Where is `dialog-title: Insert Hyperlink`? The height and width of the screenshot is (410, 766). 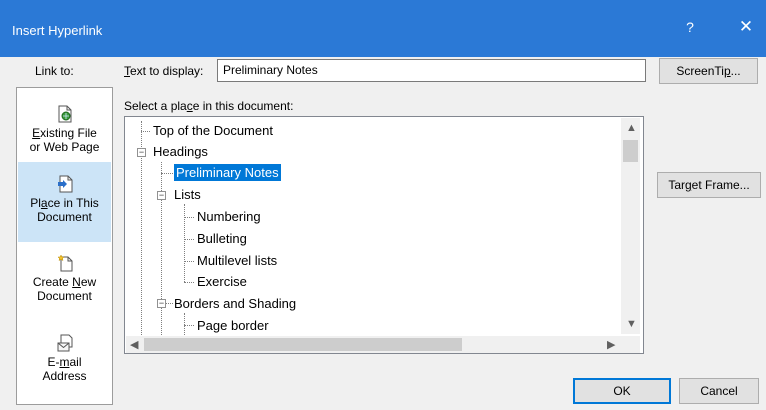
dialog-title: Insert Hyperlink is located at coordinates (57, 30).